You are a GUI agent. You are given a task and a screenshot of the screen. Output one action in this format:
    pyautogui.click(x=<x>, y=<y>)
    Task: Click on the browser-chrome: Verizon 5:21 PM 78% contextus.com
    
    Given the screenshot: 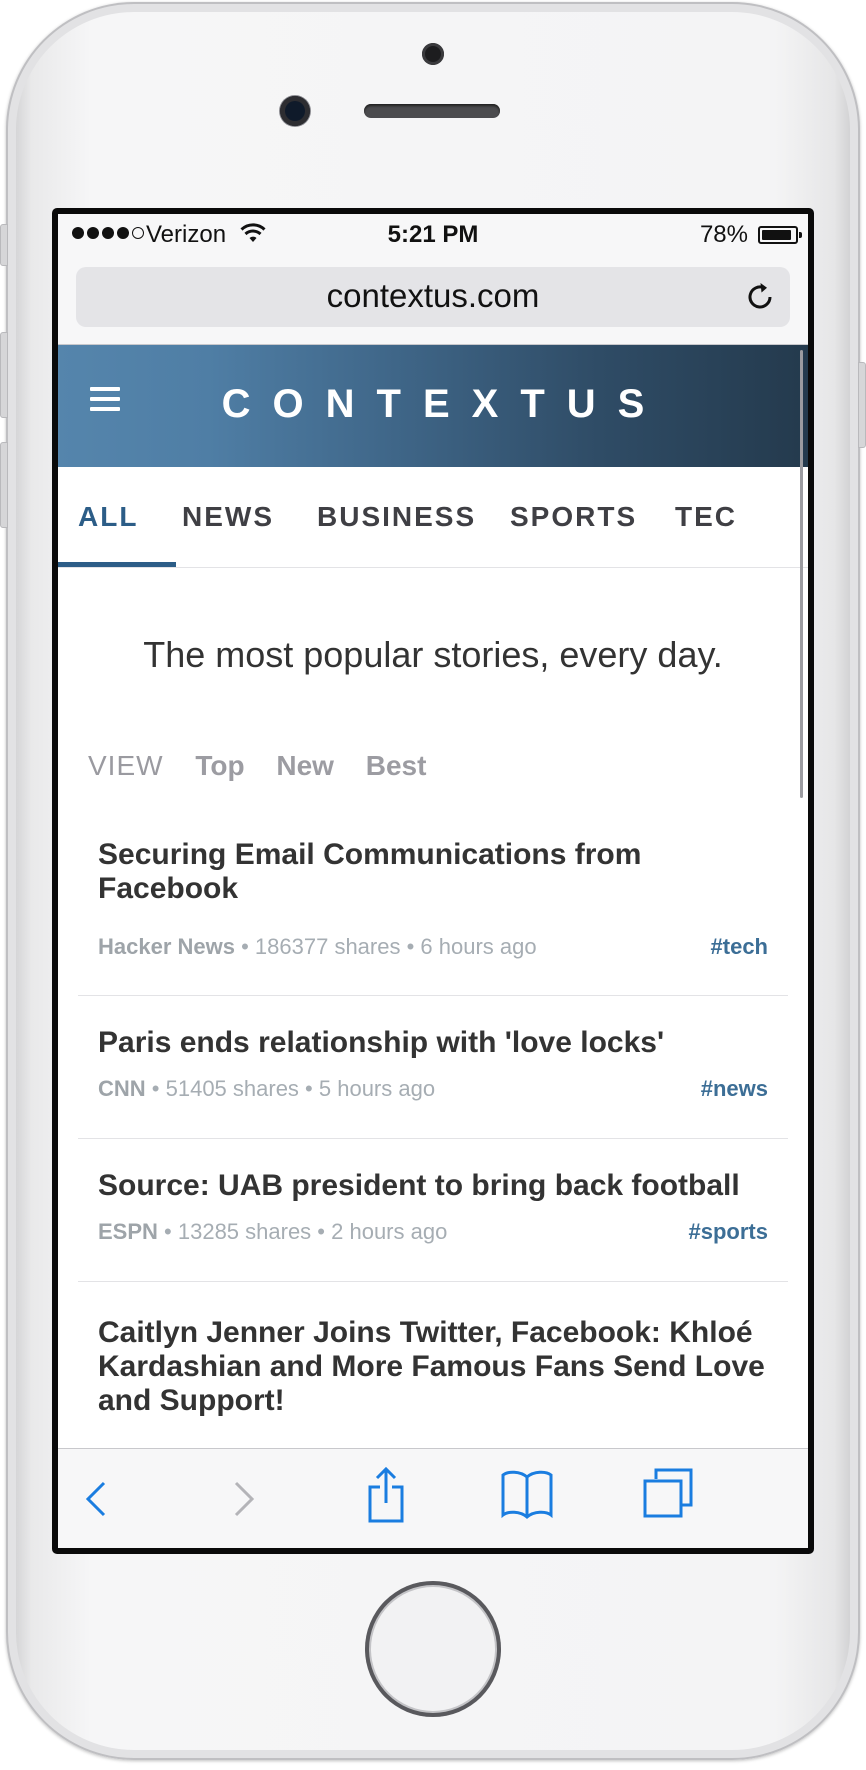 What is the action you would take?
    pyautogui.click(x=433, y=279)
    